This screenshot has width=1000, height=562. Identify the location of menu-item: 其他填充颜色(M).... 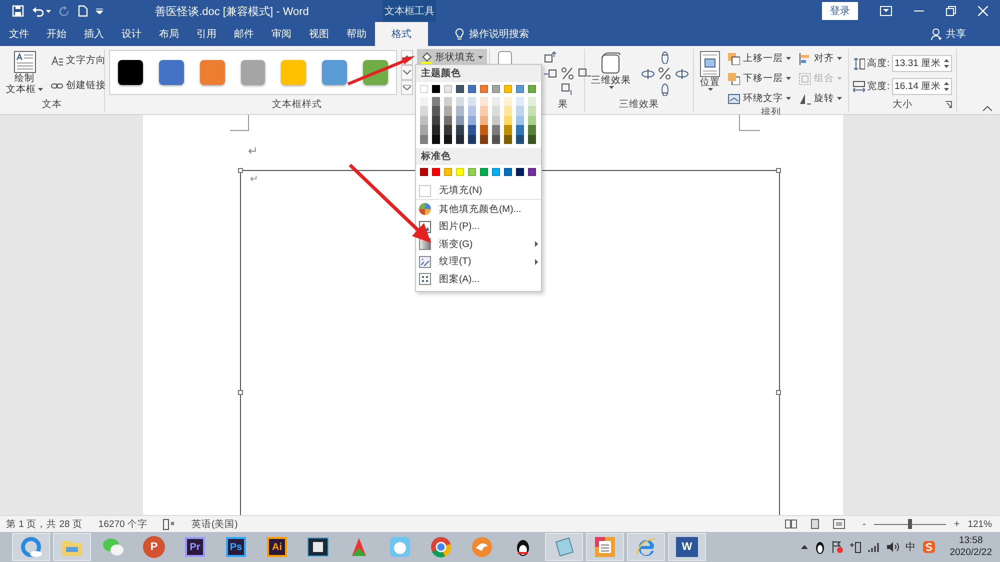
(478, 209).